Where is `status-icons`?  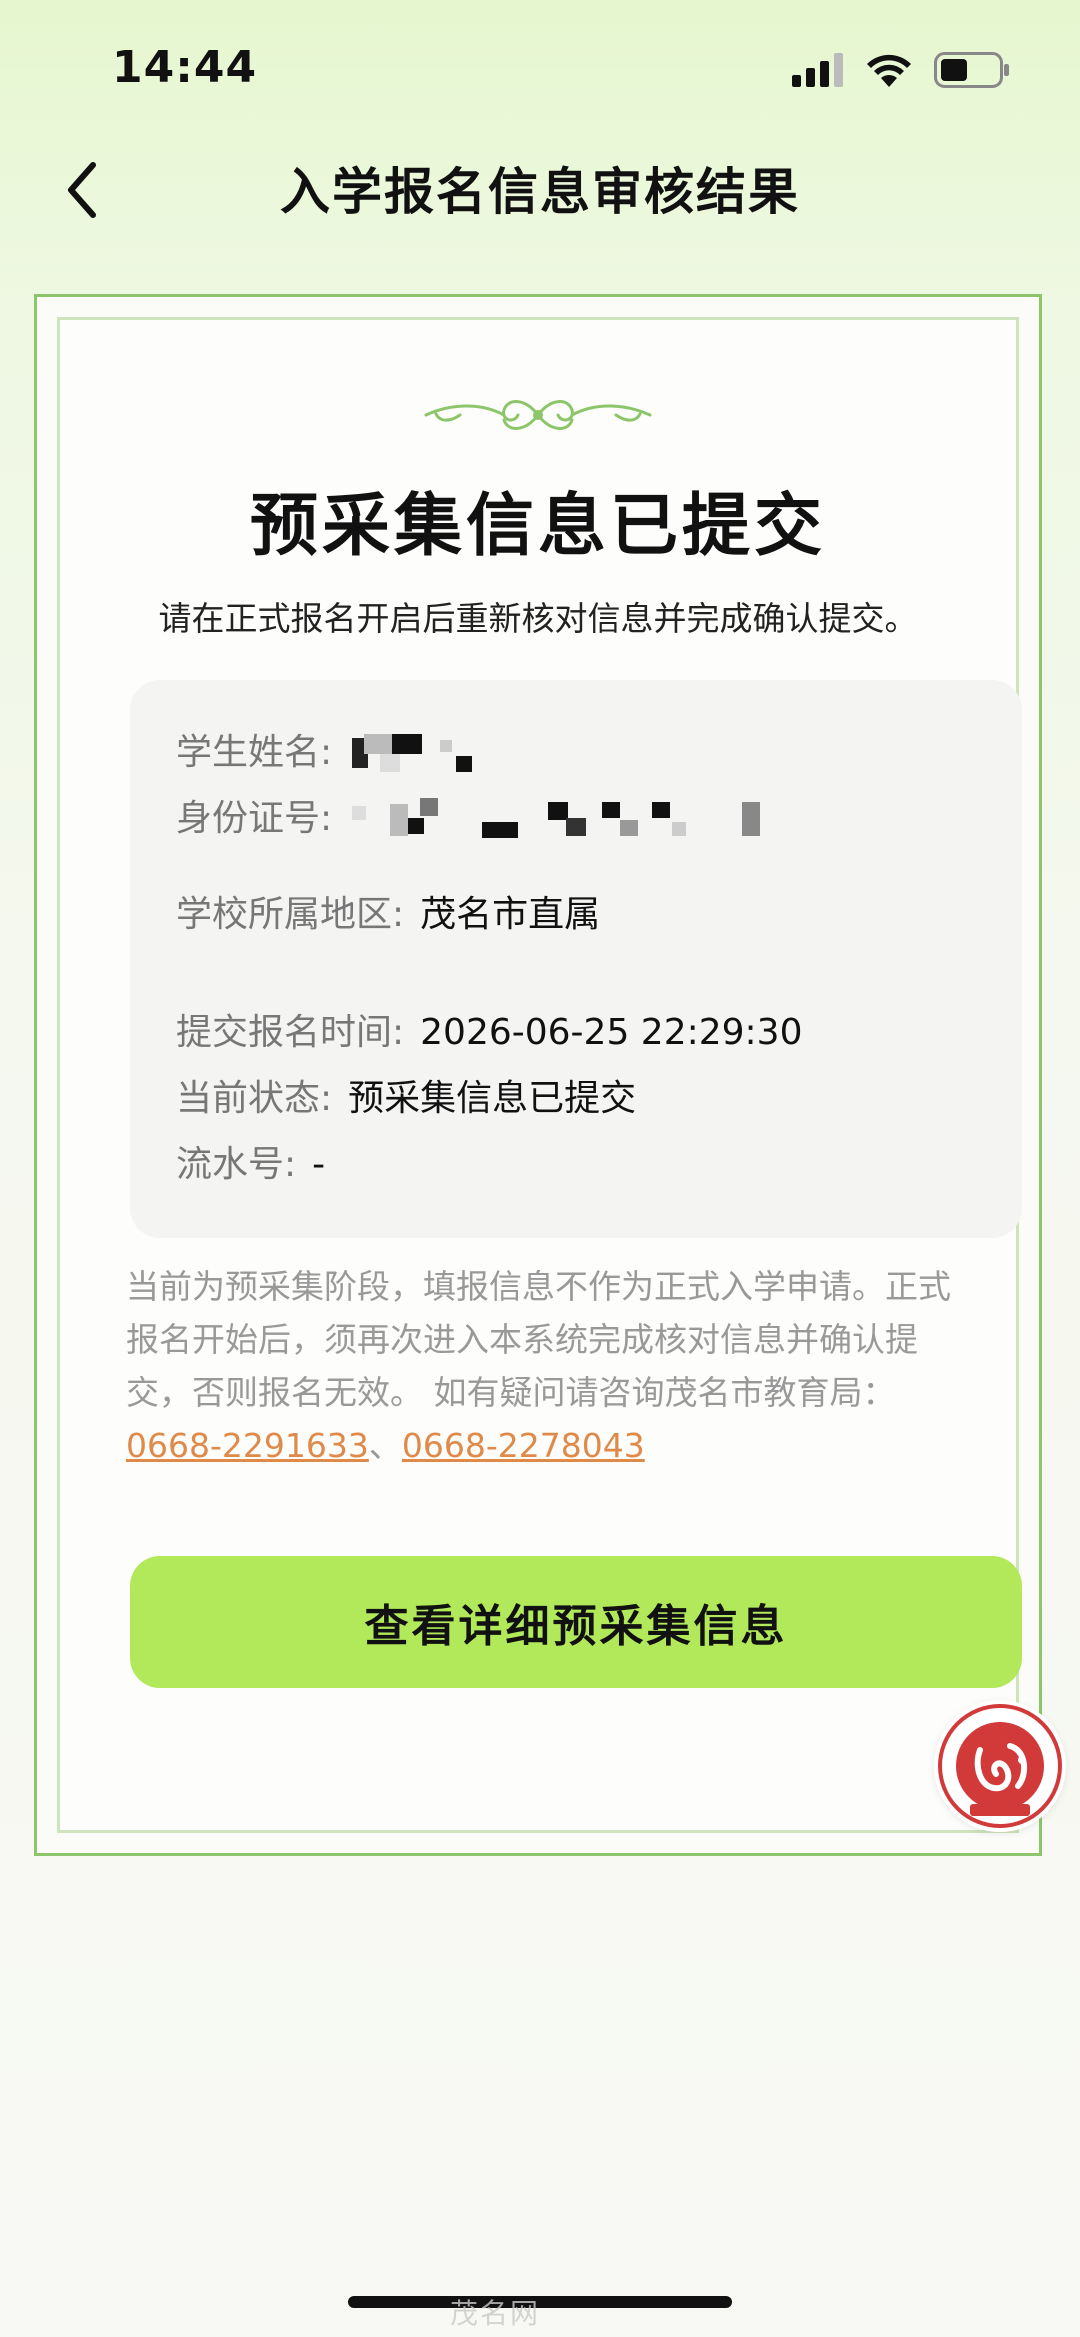 status-icons is located at coordinates (901, 70).